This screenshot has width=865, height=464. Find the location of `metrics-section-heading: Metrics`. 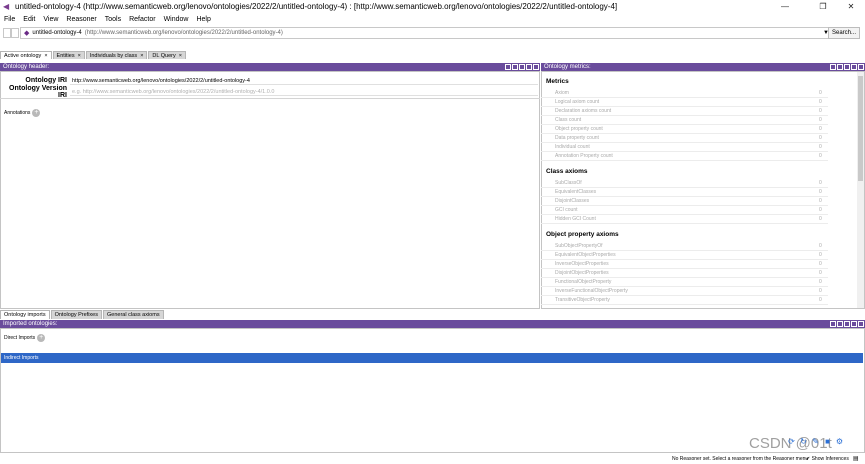

metrics-section-heading: Metrics is located at coordinates (557, 81).